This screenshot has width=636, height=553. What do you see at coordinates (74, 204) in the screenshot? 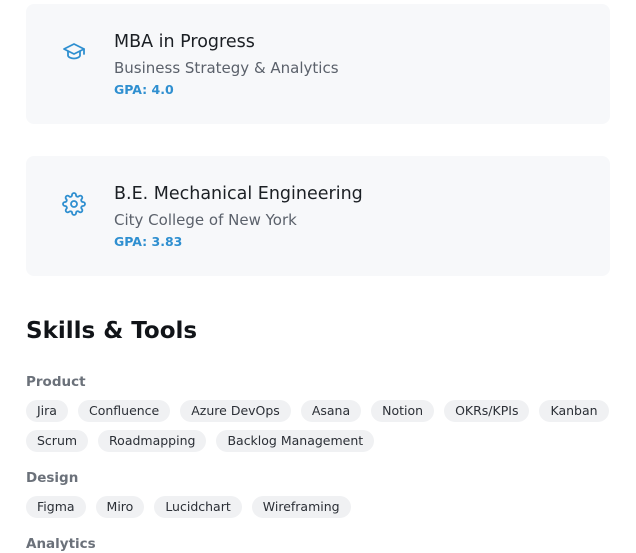
I see `gear-icon` at bounding box center [74, 204].